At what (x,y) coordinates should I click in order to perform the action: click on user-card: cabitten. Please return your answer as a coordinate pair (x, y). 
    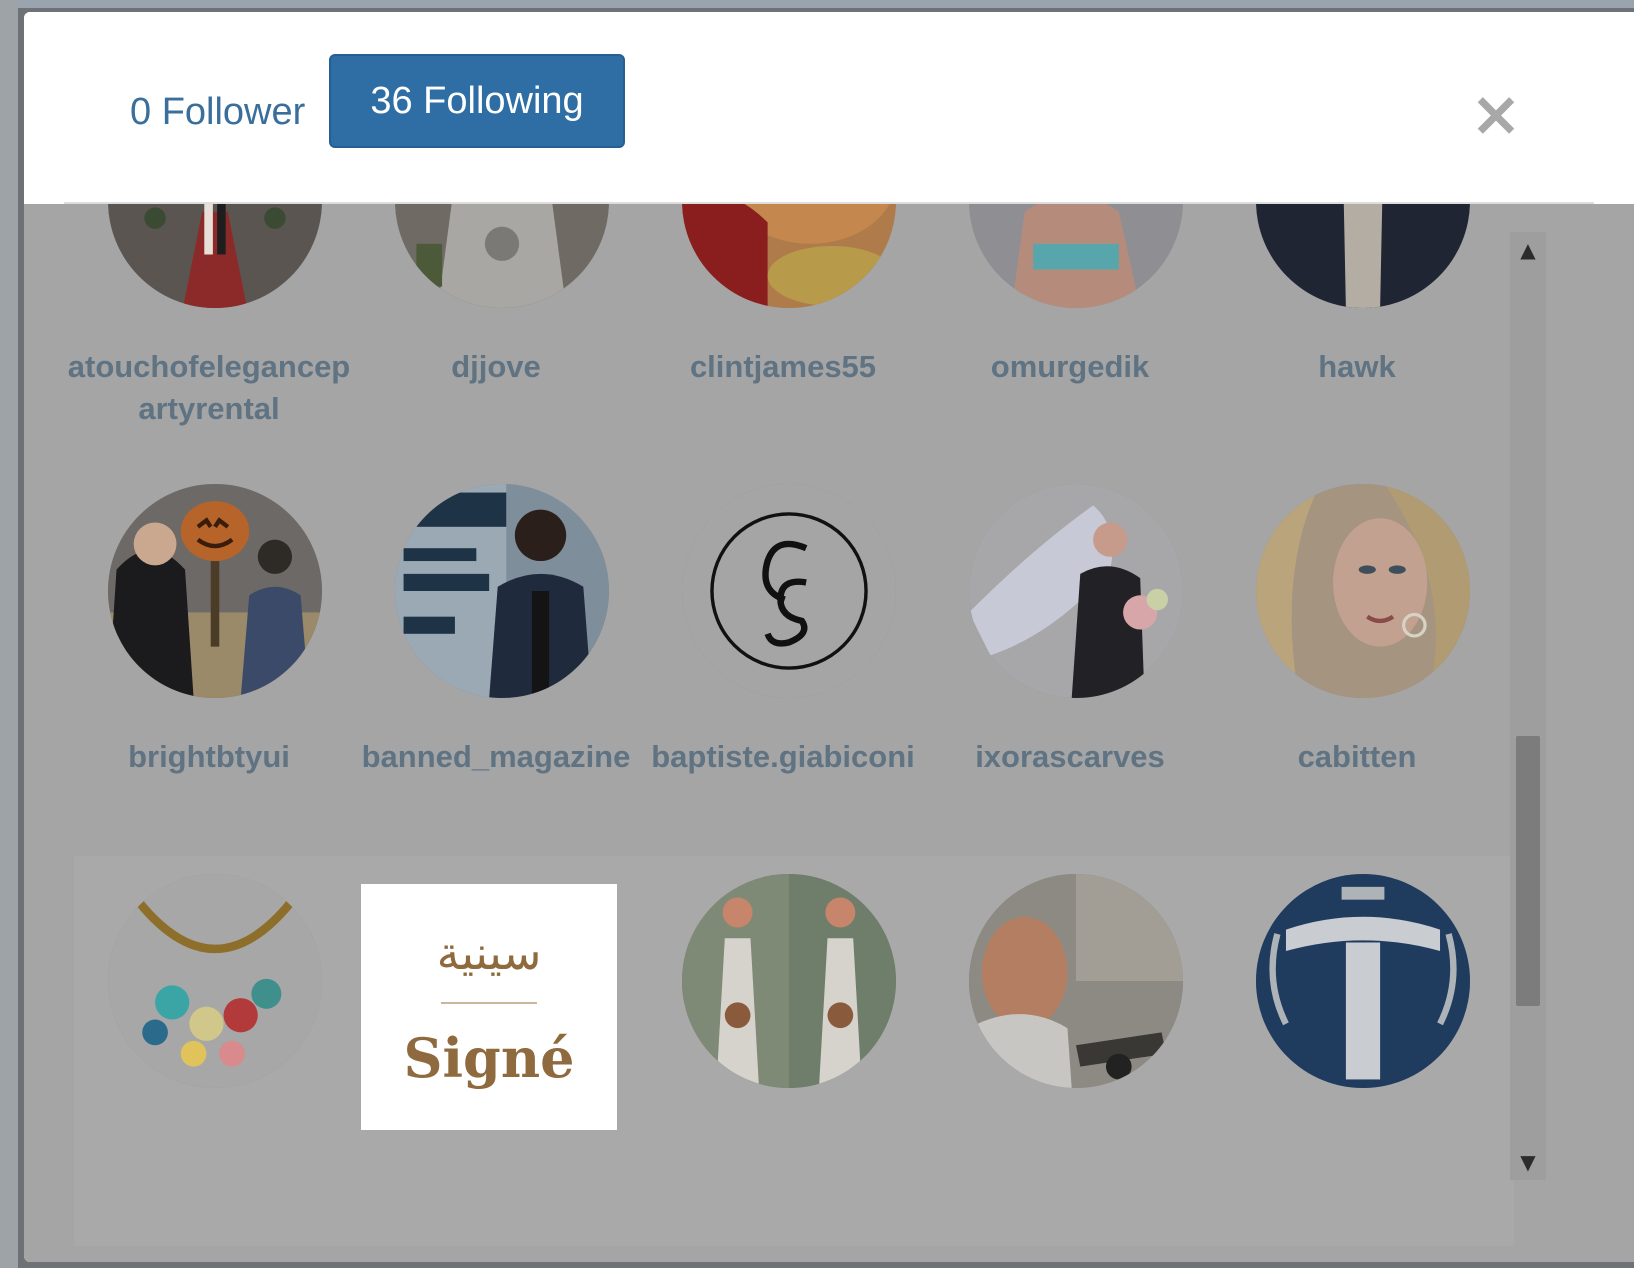
    Looking at the image, I should click on (1362, 661).